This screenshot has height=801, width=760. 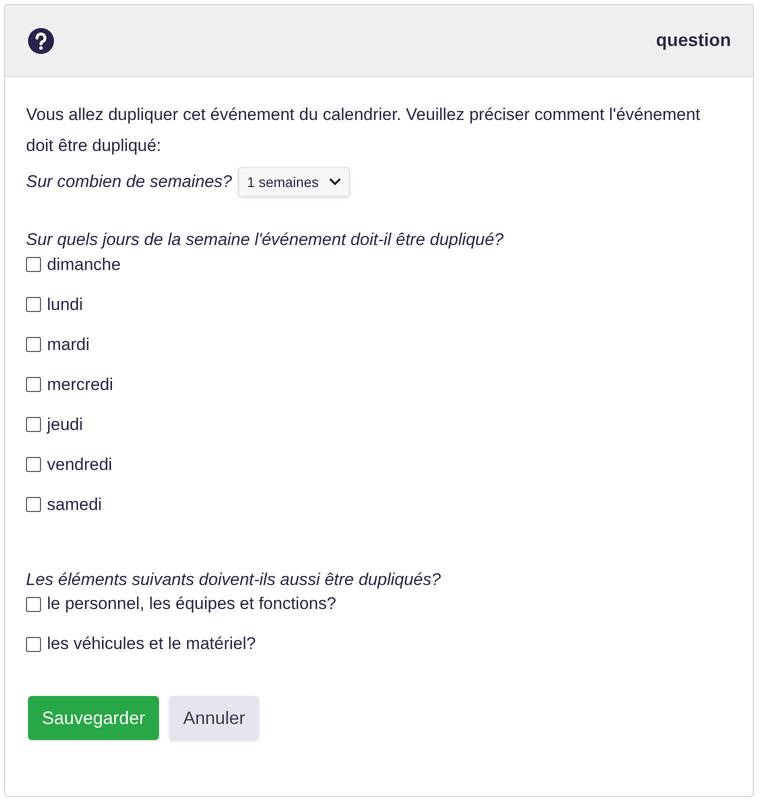 I want to click on dialog-title: question, so click(x=693, y=40).